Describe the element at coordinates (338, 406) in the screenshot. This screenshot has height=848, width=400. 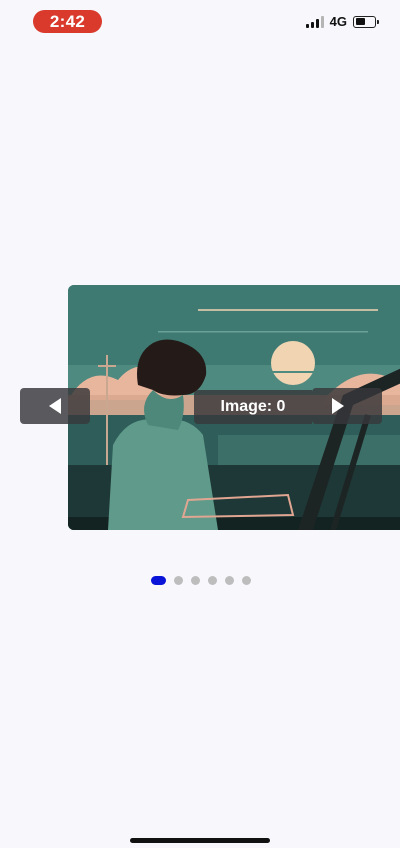
I see `chevron-right-icon` at that location.